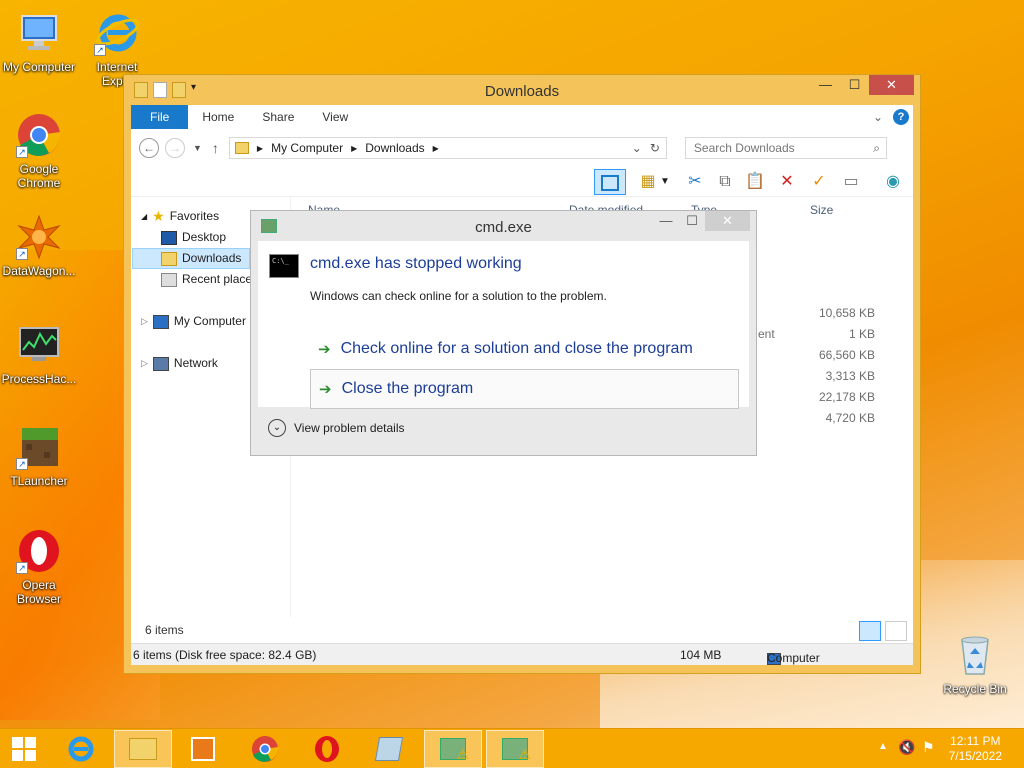 The width and height of the screenshot is (1024, 768). I want to click on nav-network: ▷ Network, so click(179, 363).